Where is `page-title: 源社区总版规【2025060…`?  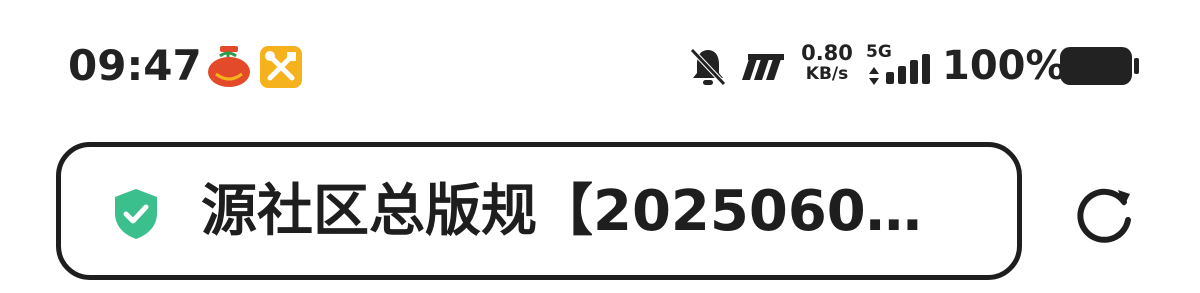
page-title: 源社区总版规【2025060… is located at coordinates (586, 212).